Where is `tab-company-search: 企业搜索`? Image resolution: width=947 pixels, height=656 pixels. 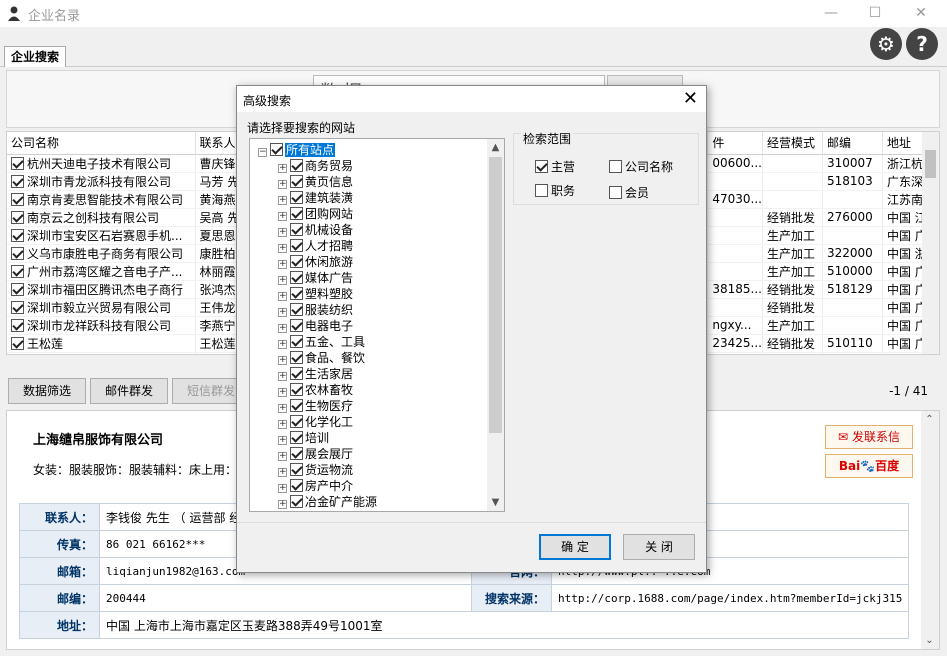 tab-company-search: 企业搜索 is located at coordinates (35, 56).